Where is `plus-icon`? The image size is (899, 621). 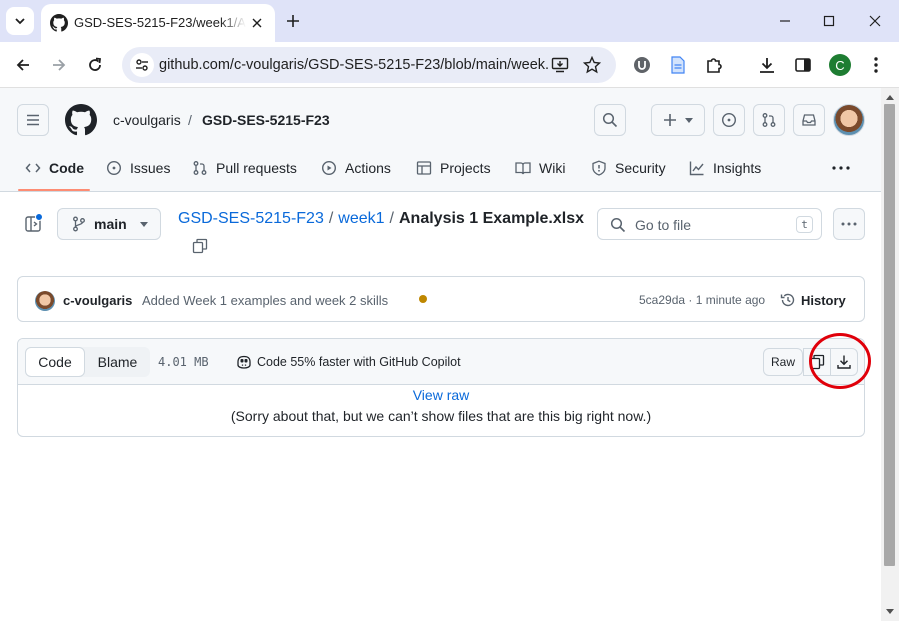 plus-icon is located at coordinates (670, 120).